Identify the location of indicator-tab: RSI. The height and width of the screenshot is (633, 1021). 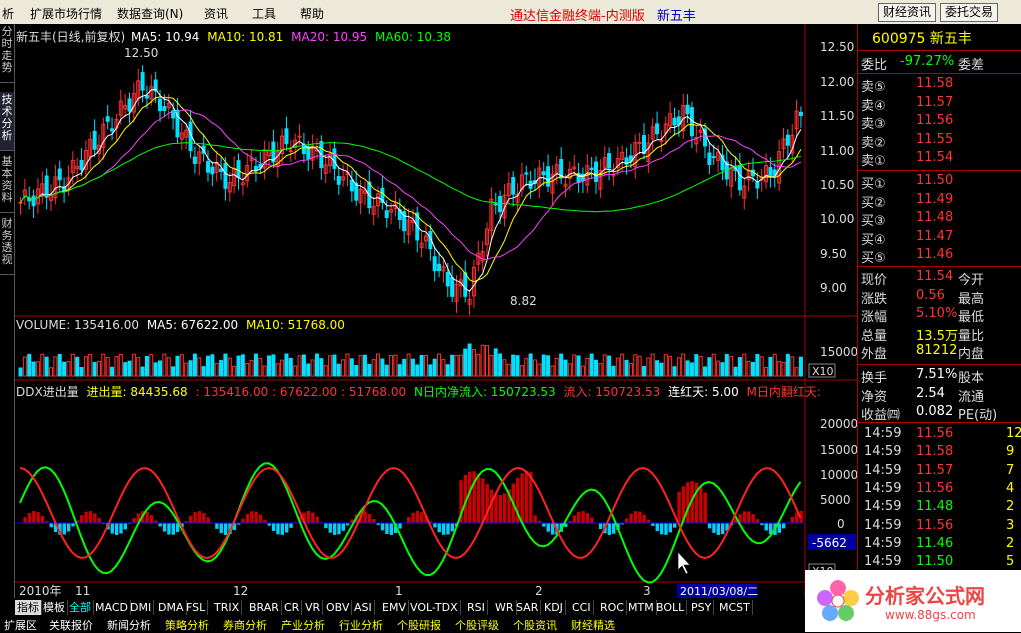
(476, 607).